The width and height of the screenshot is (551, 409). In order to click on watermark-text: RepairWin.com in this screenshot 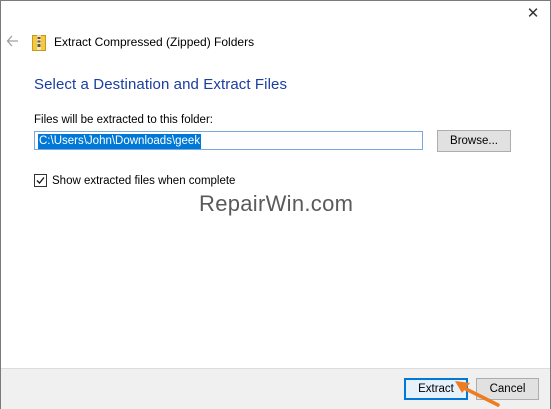, I will do `click(276, 203)`.